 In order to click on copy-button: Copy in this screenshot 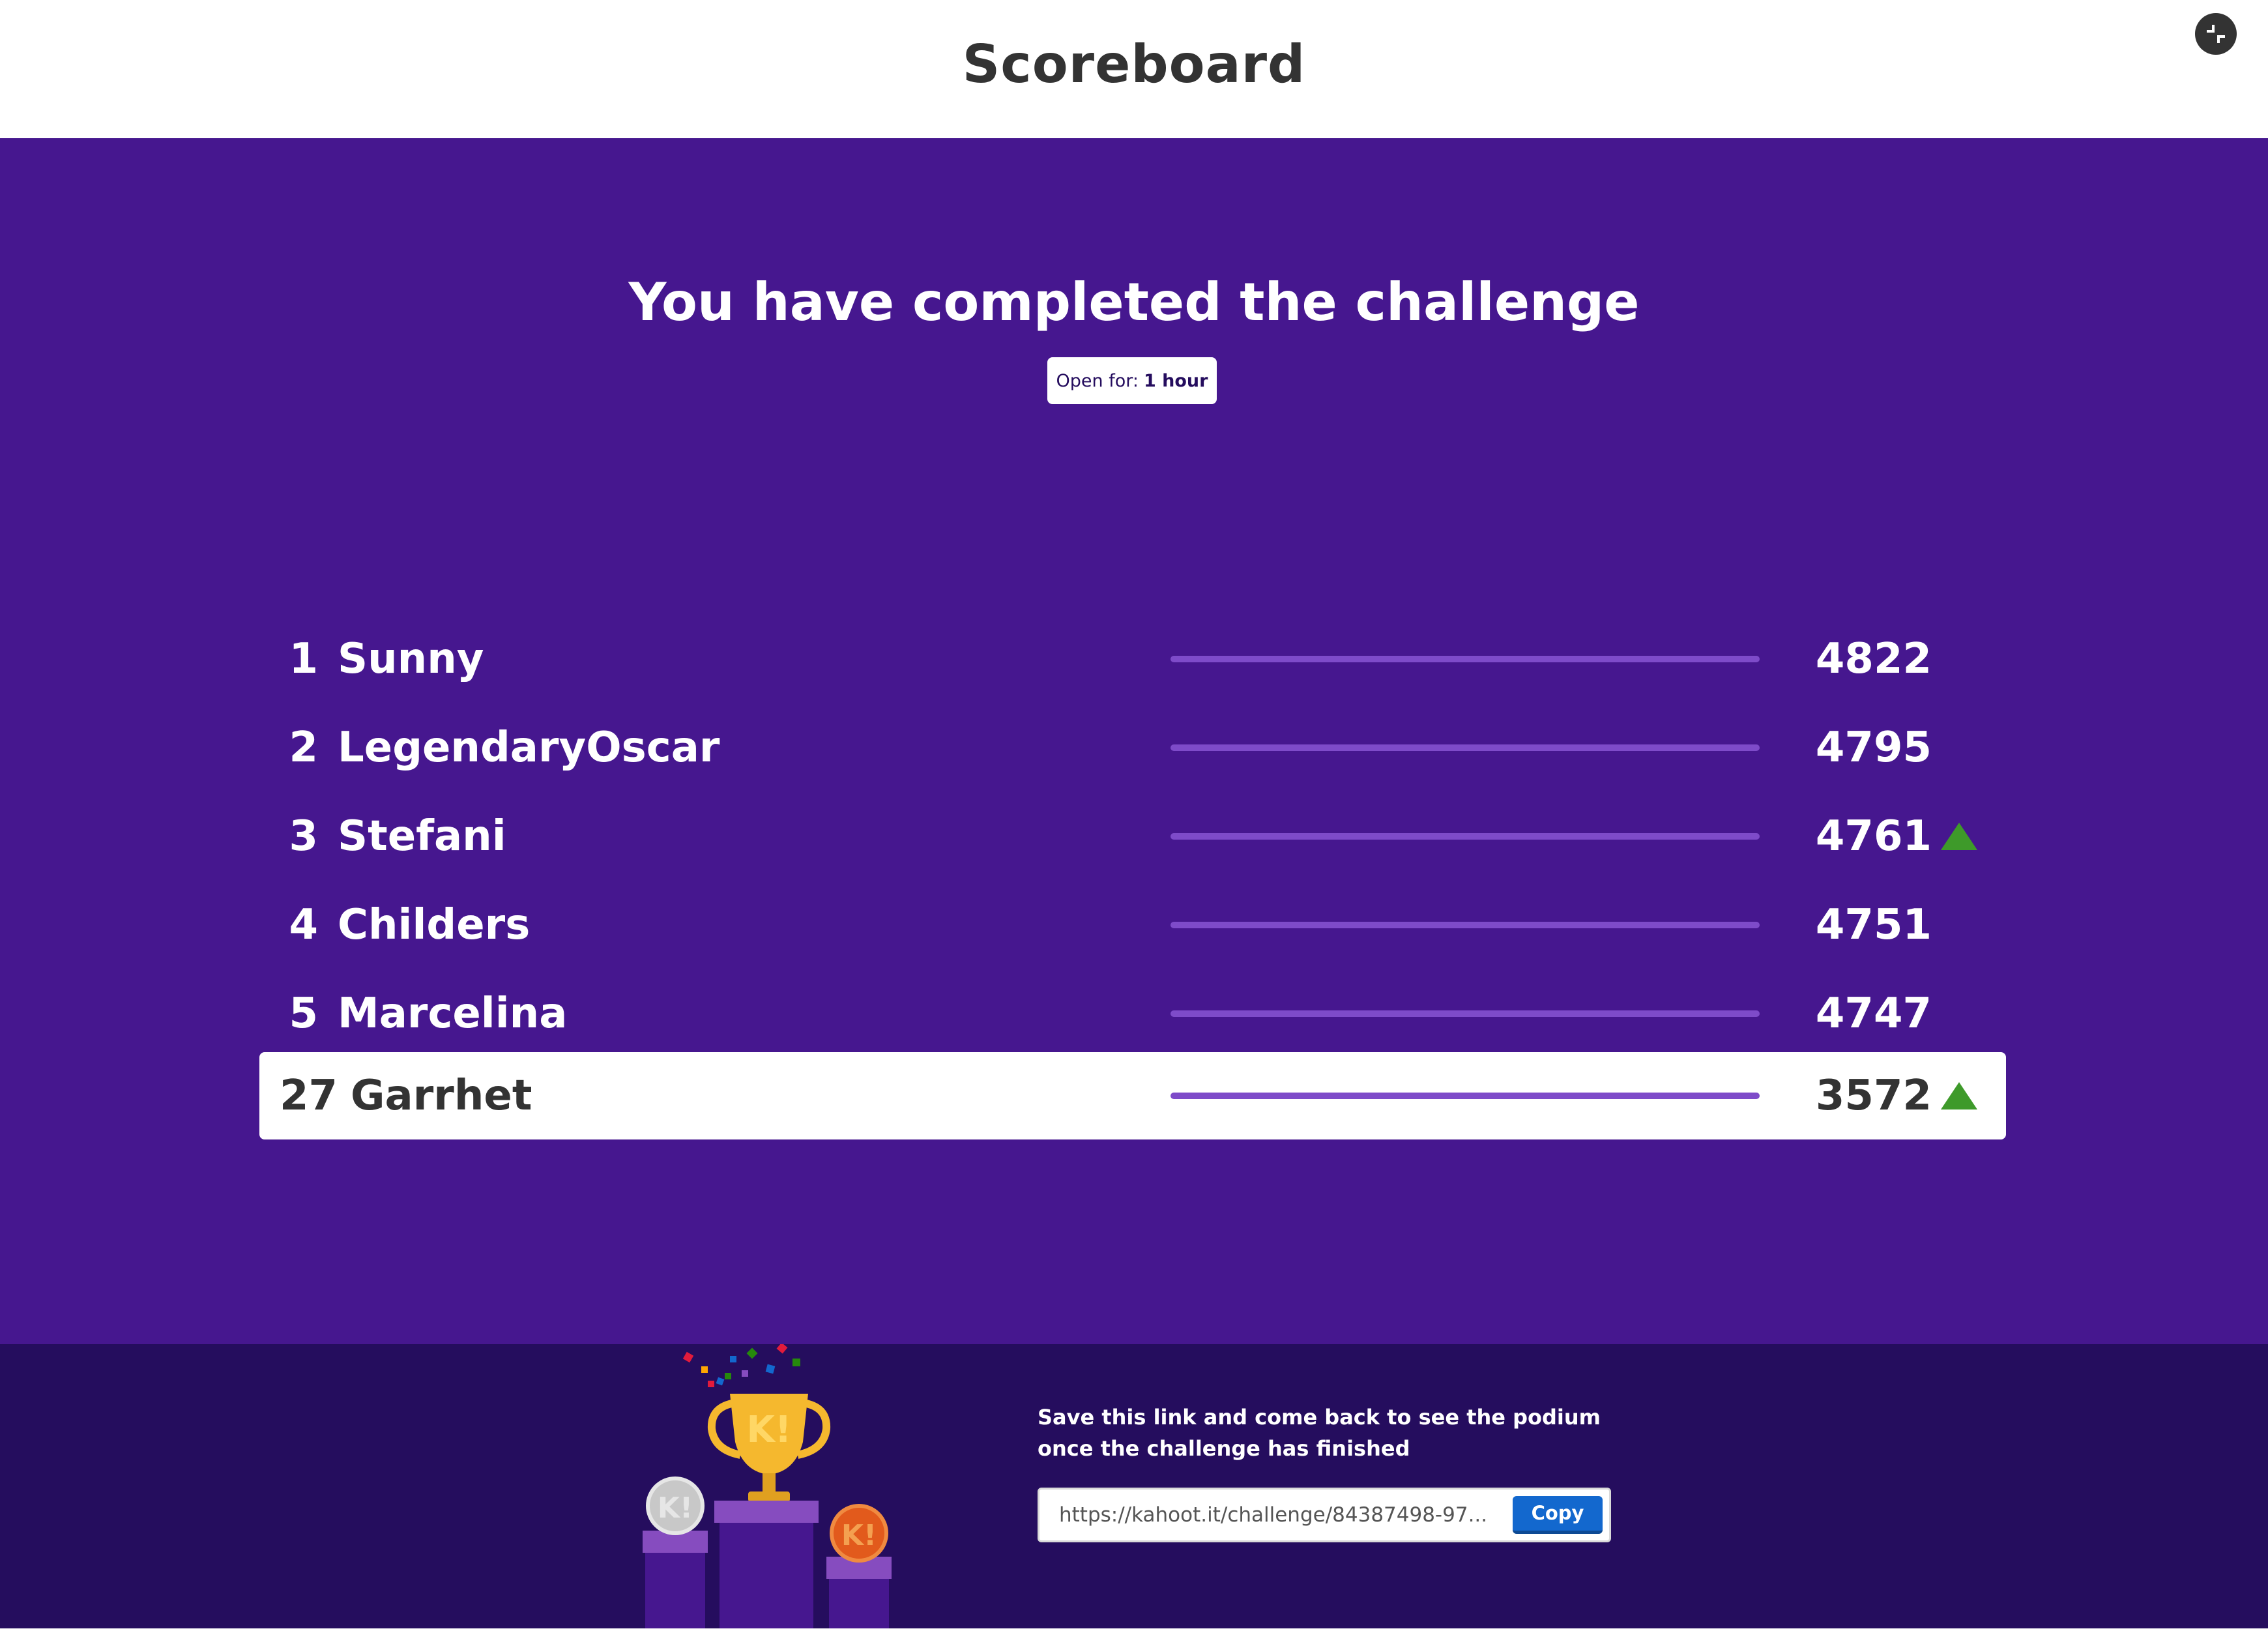, I will do `click(1558, 1515)`.